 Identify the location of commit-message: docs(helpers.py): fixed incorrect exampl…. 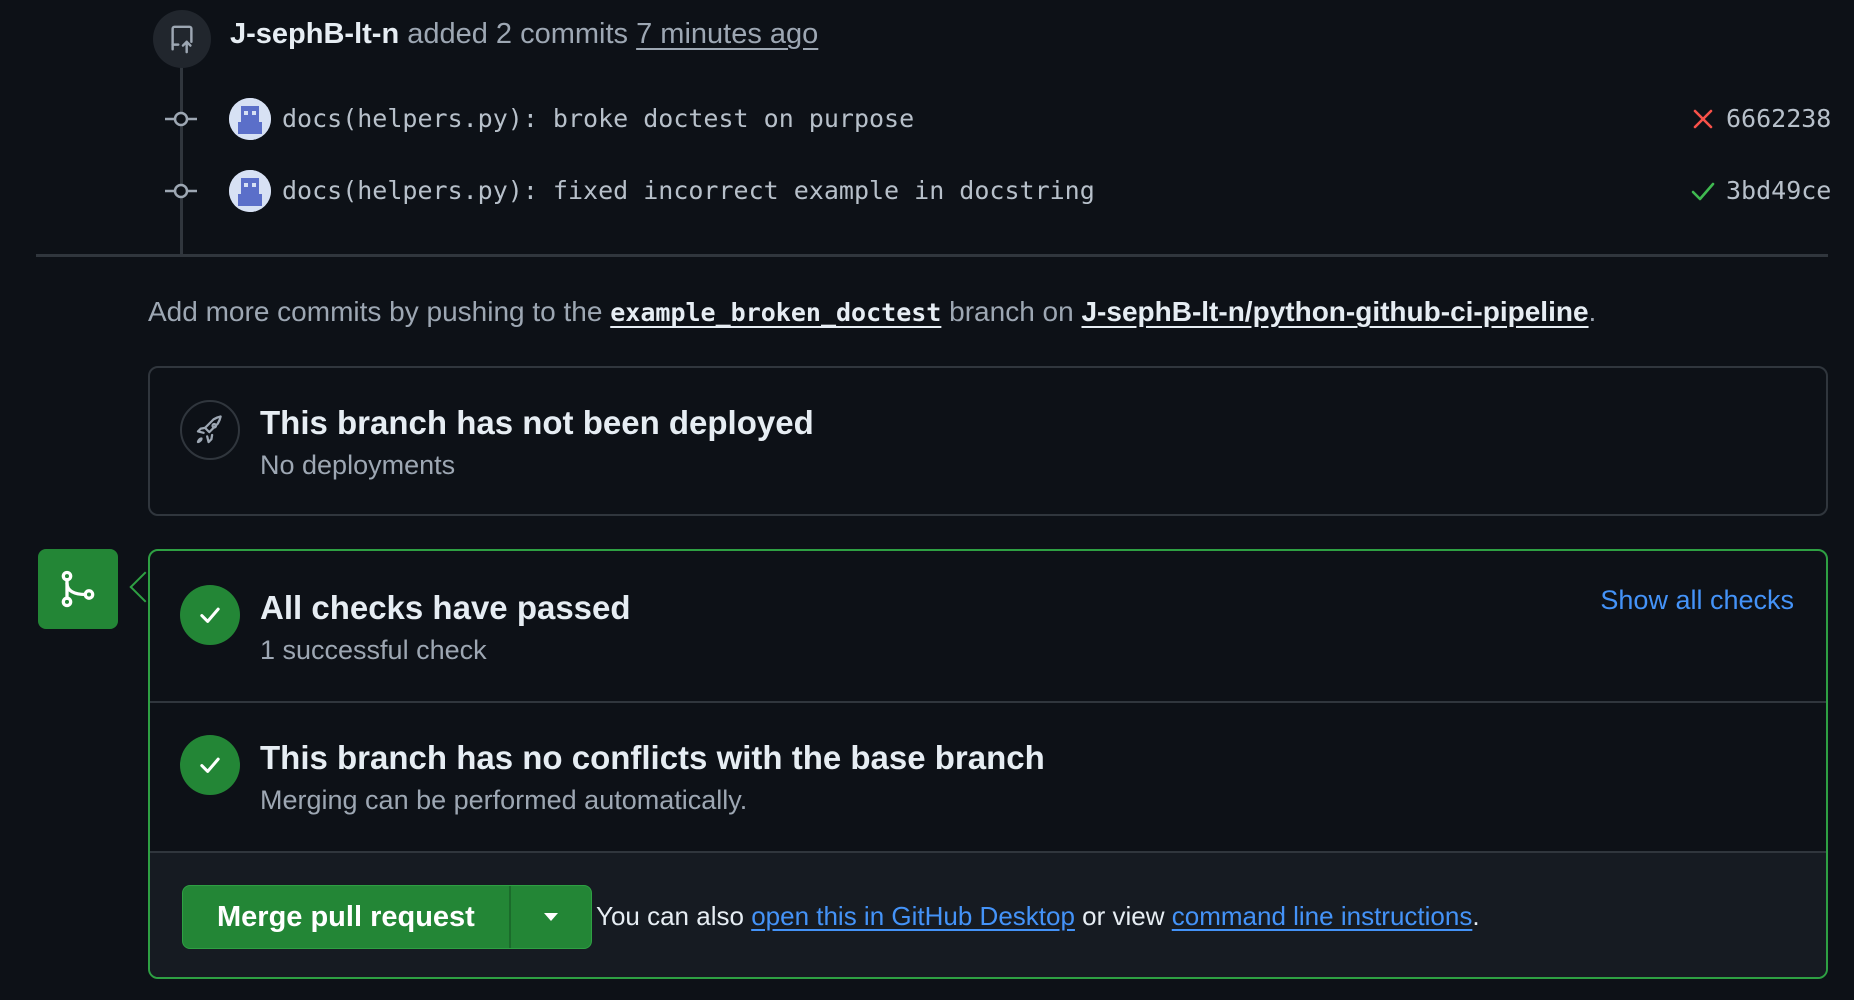
(688, 190).